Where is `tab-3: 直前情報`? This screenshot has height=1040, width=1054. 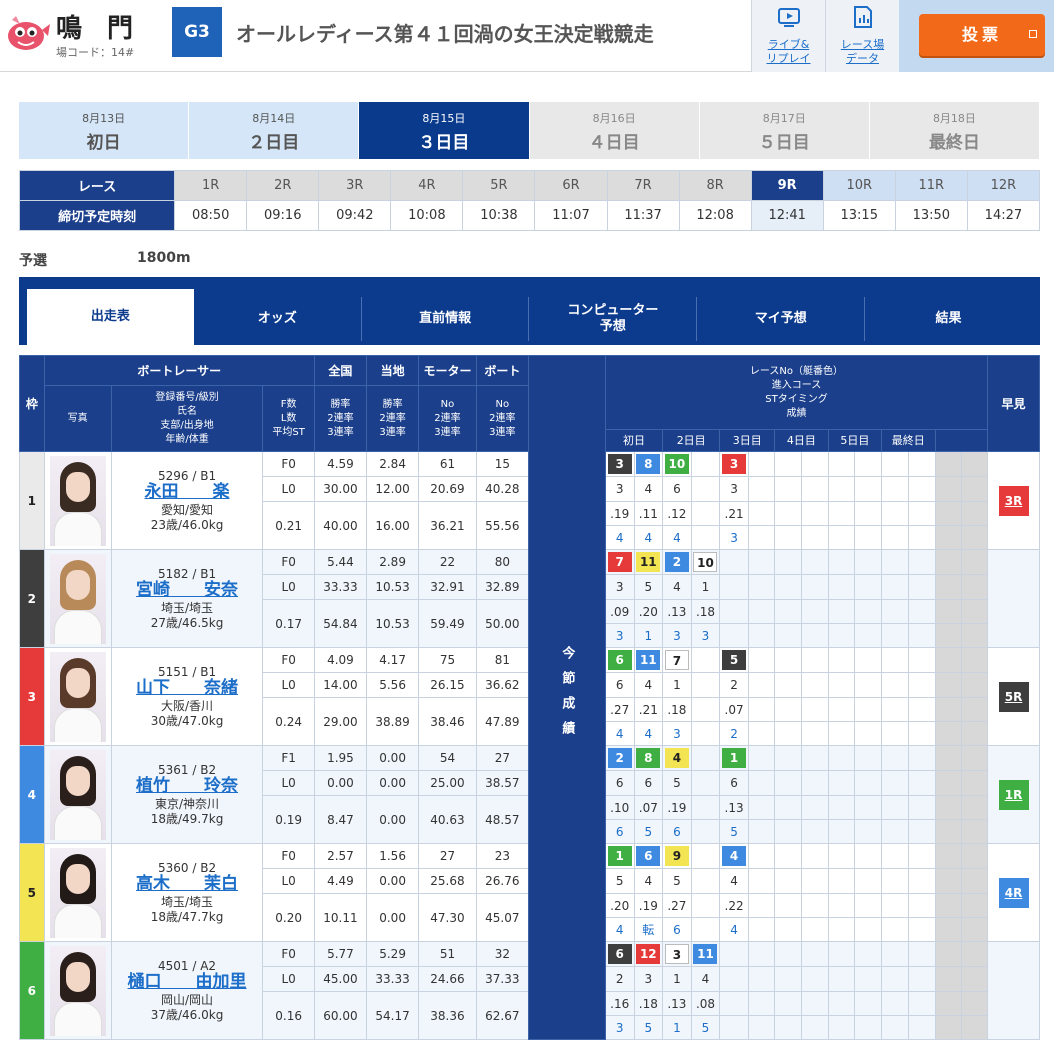 tab-3: 直前情報 is located at coordinates (444, 319).